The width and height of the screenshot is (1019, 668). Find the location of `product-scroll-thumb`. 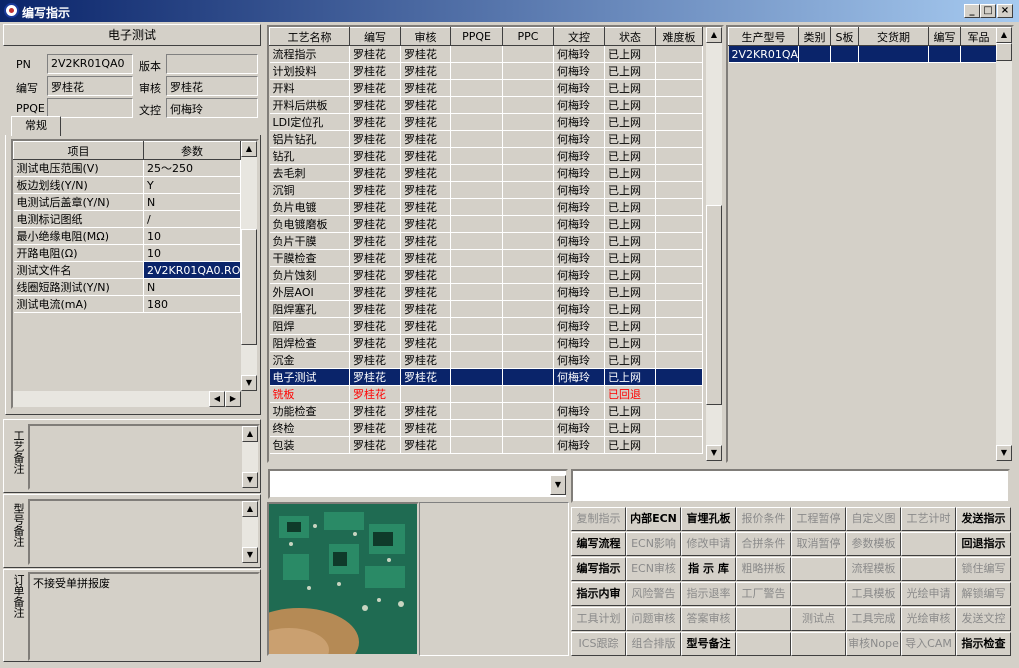

product-scroll-thumb is located at coordinates (1004, 52).